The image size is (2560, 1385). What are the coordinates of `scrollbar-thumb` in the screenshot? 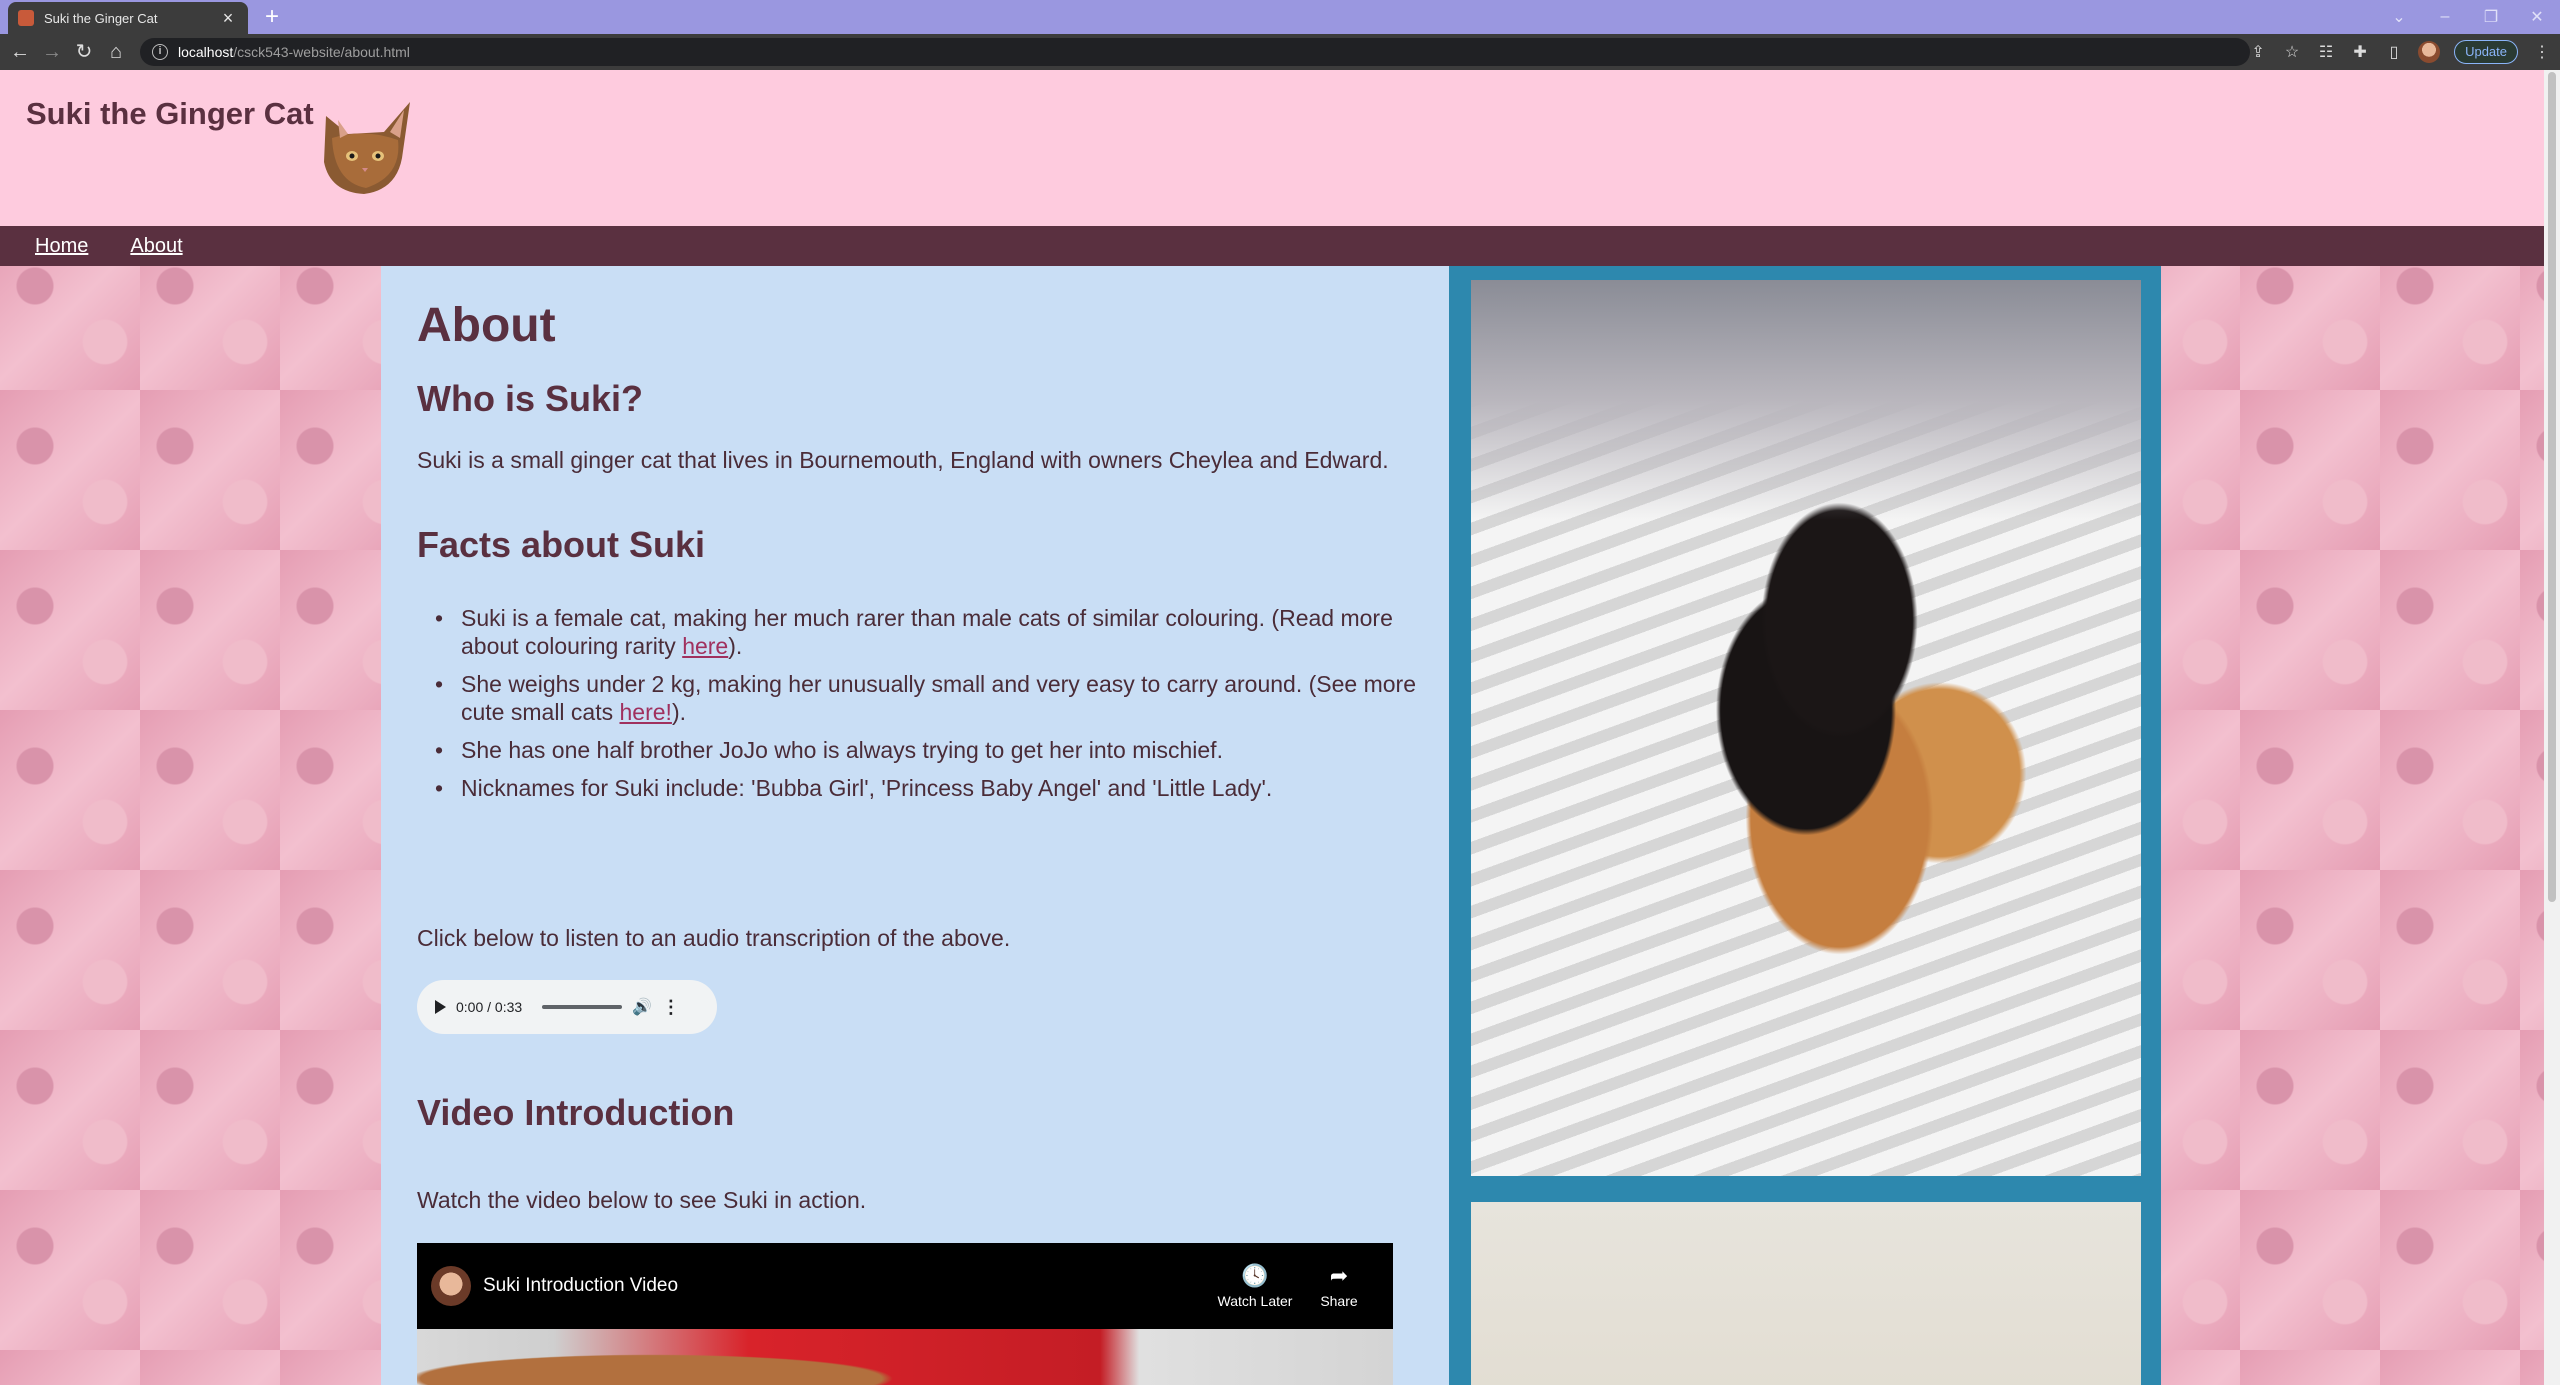 It's located at (2552, 487).